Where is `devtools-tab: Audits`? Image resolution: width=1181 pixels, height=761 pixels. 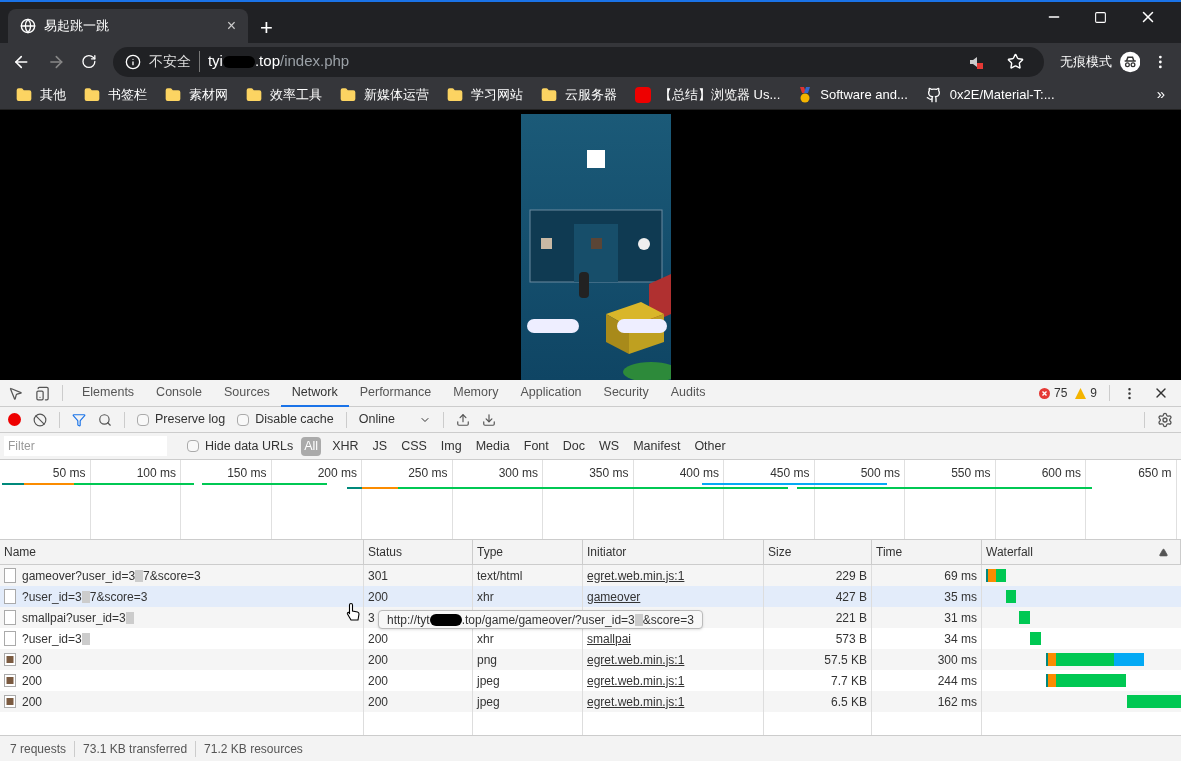
devtools-tab: Audits is located at coordinates (688, 393).